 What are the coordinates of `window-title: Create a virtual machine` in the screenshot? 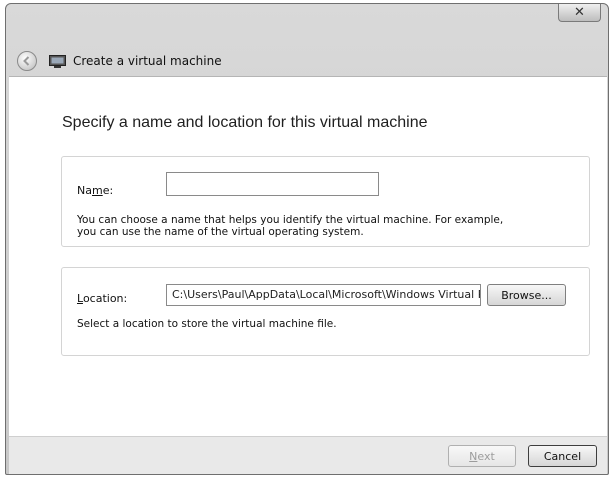 It's located at (147, 61).